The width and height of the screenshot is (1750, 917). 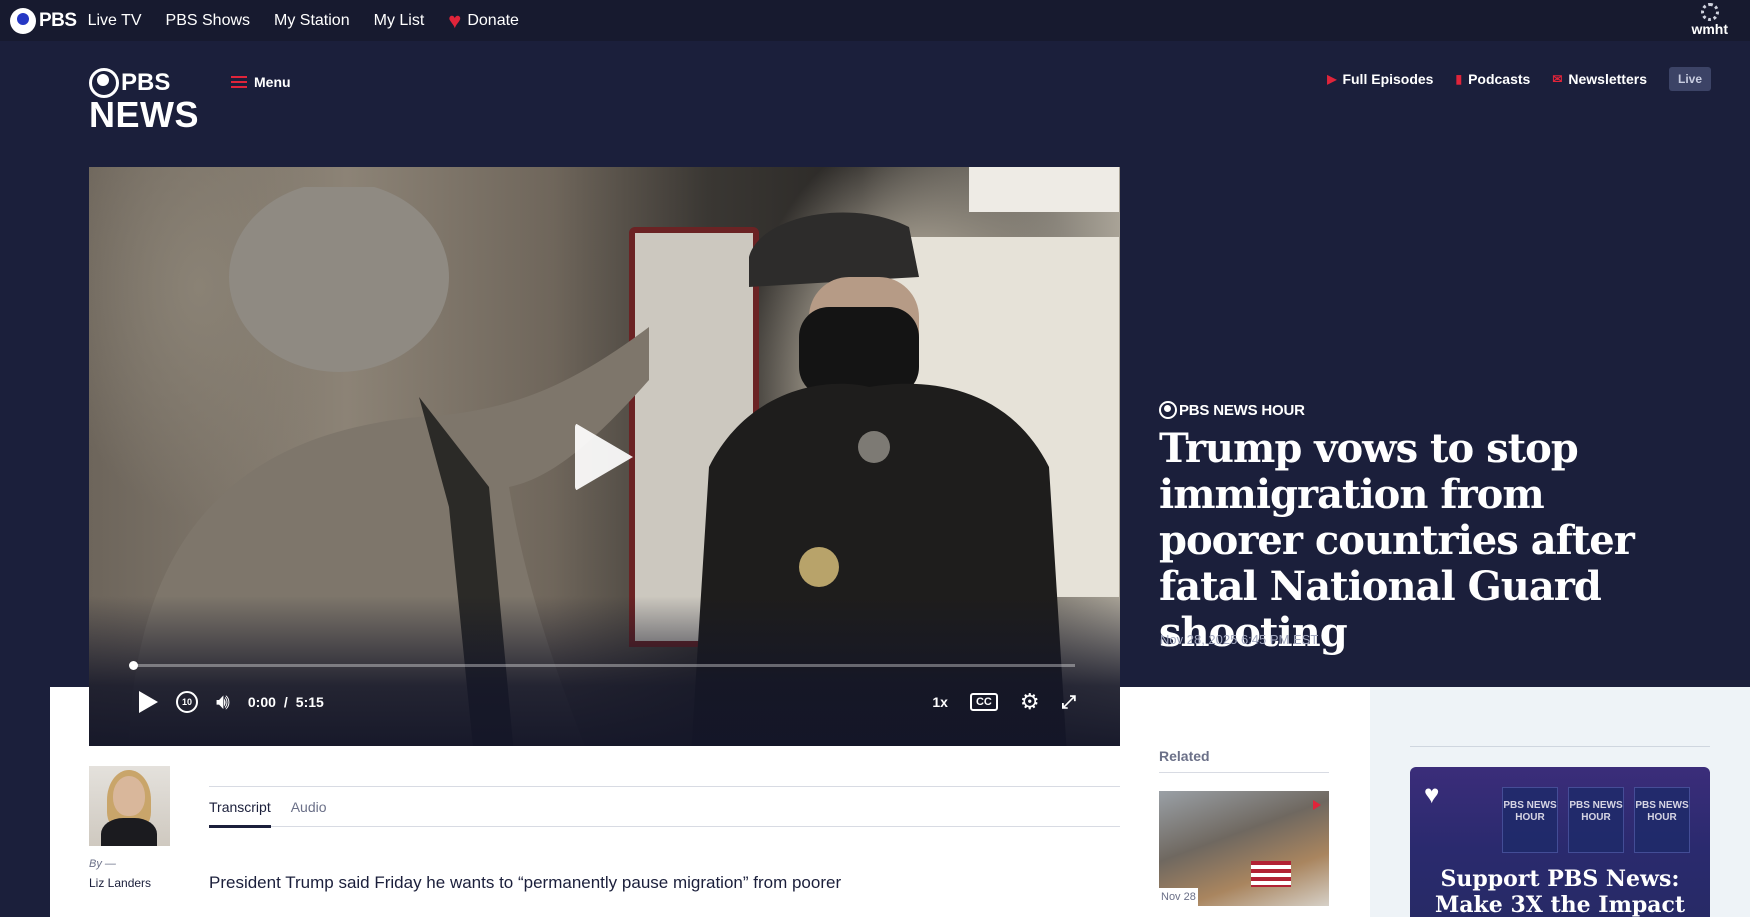 What do you see at coordinates (187, 702) in the screenshot?
I see `rewind-10-button: 10` at bounding box center [187, 702].